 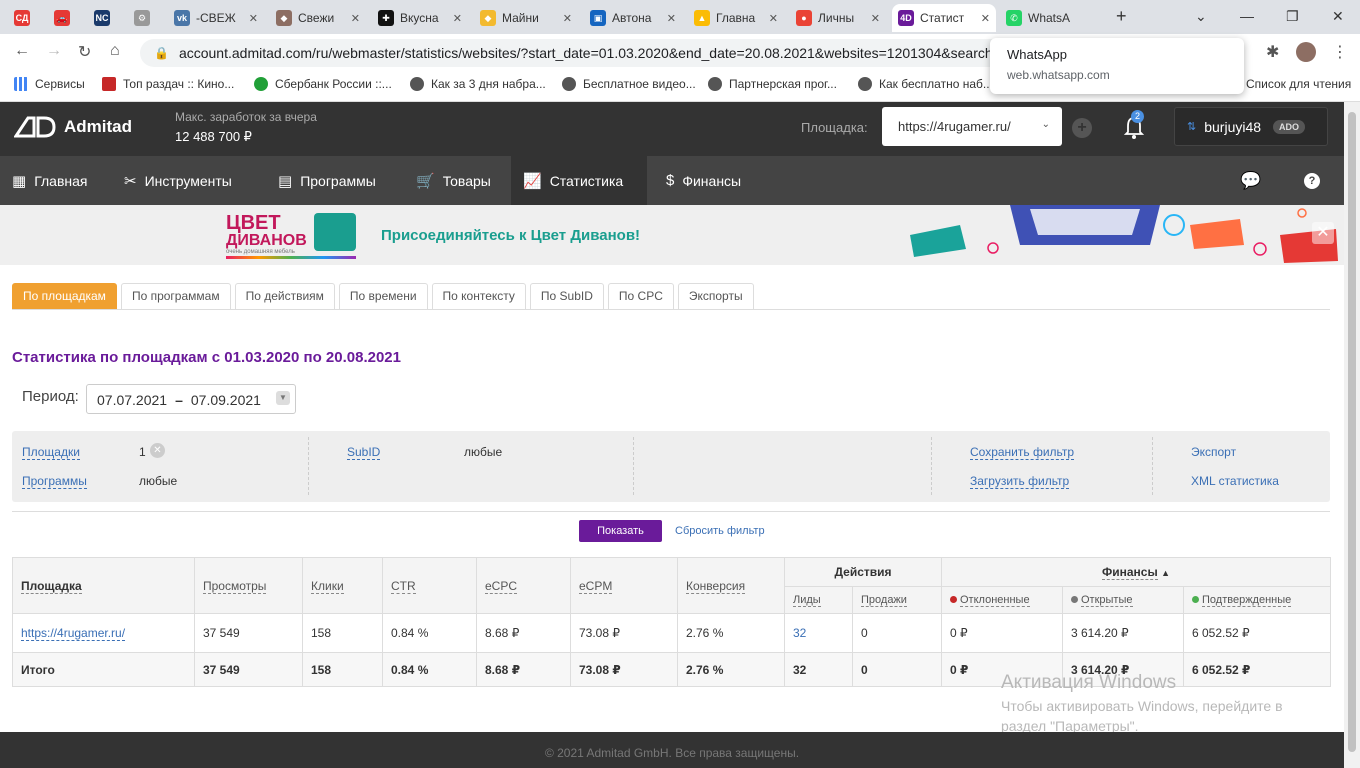 What do you see at coordinates (1002, 600) in the screenshot?
I see `col-rejected: Отклоненные` at bounding box center [1002, 600].